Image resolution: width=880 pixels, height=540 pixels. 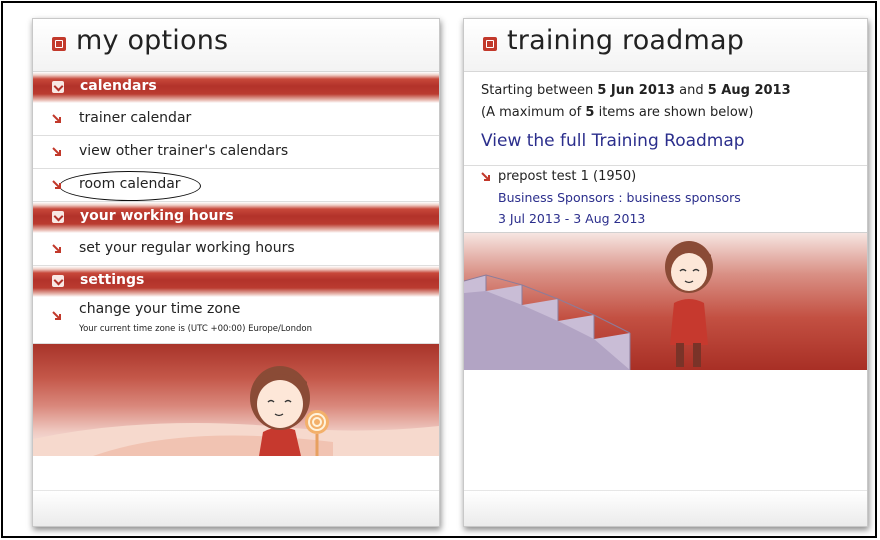 I want to click on max-prefix: (A maximum of, so click(x=533, y=112).